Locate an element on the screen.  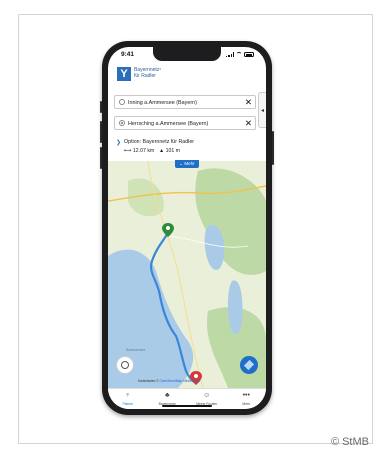
power-button is located at coordinates (273, 148).